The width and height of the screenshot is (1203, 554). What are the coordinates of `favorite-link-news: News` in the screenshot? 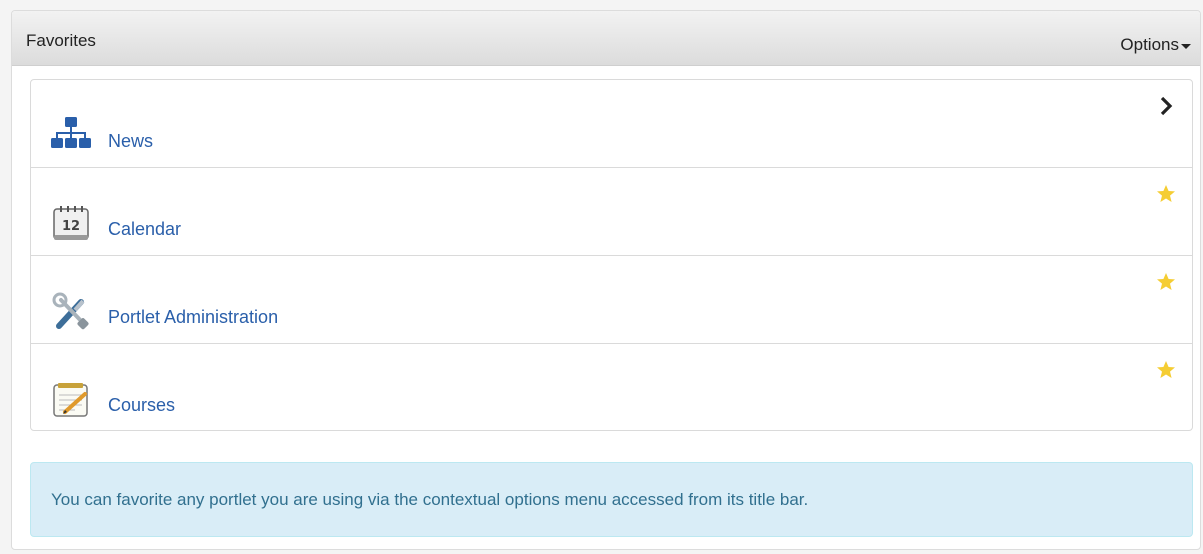 It's located at (130, 141).